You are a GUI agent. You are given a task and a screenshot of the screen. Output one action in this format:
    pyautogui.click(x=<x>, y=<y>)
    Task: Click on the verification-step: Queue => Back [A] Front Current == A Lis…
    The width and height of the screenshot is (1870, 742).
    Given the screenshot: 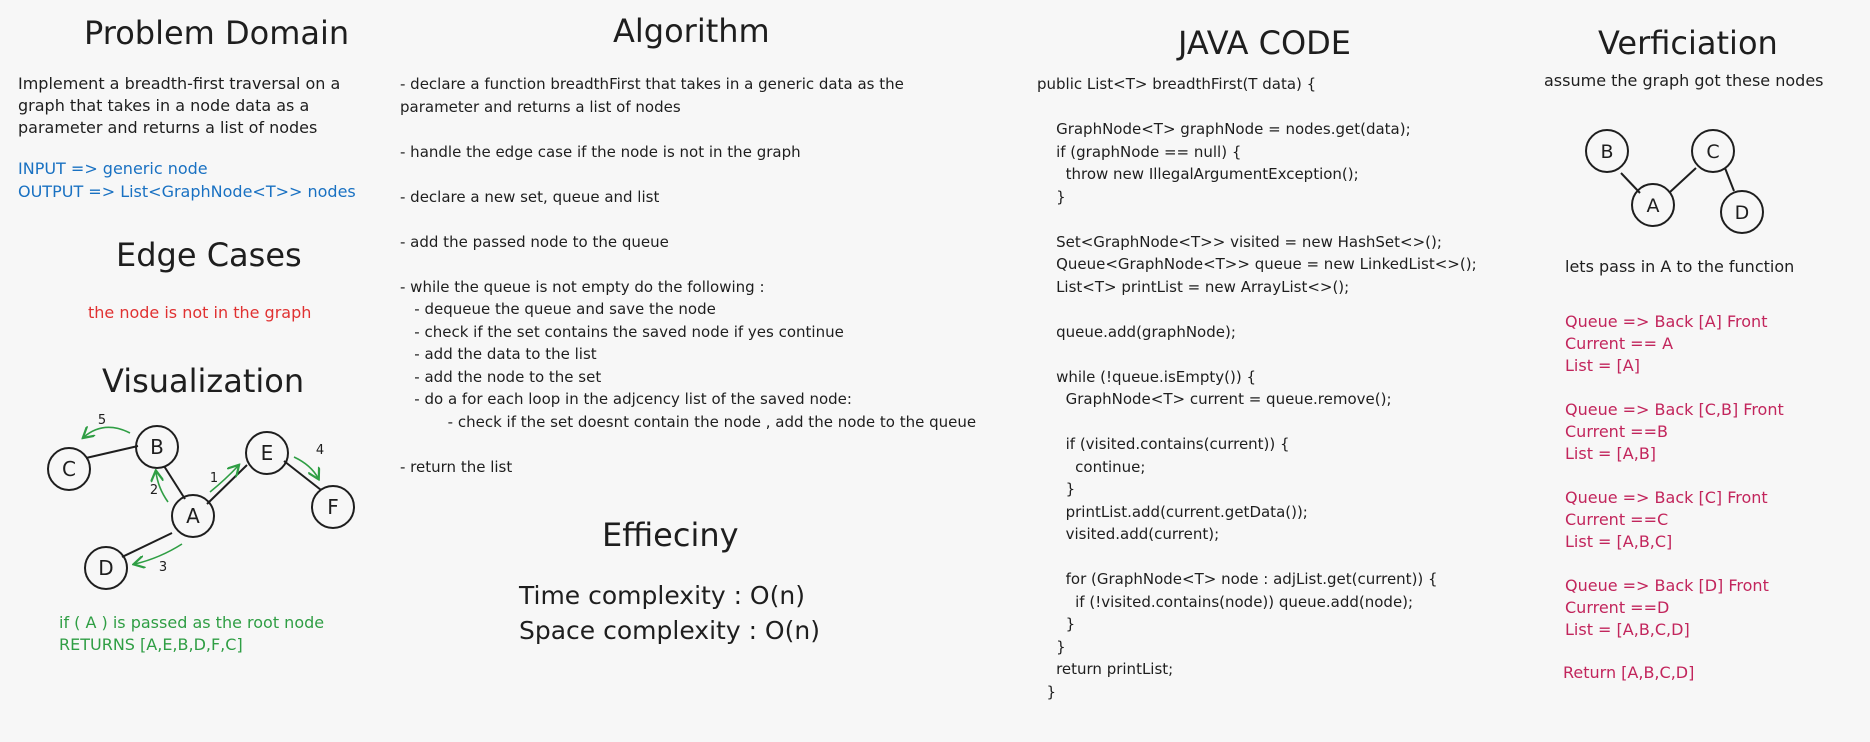 What is the action you would take?
    pyautogui.click(x=1666, y=343)
    